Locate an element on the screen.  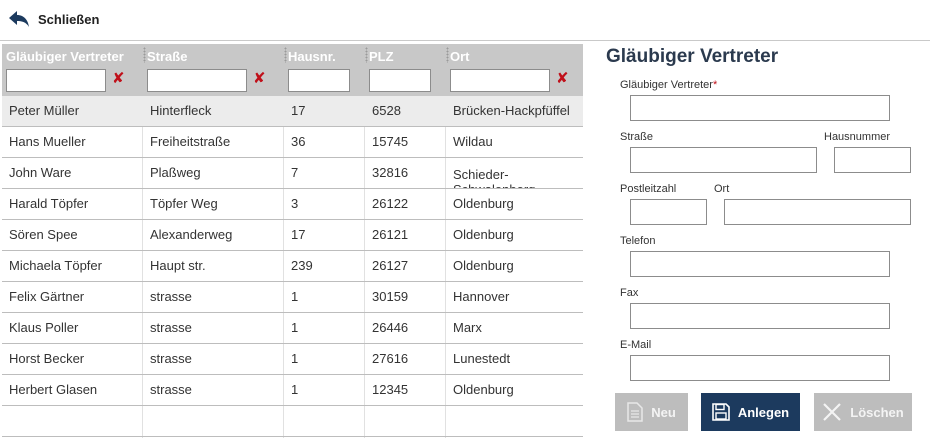
column-header-strasse: Straße ✘ is located at coordinates (213, 70).